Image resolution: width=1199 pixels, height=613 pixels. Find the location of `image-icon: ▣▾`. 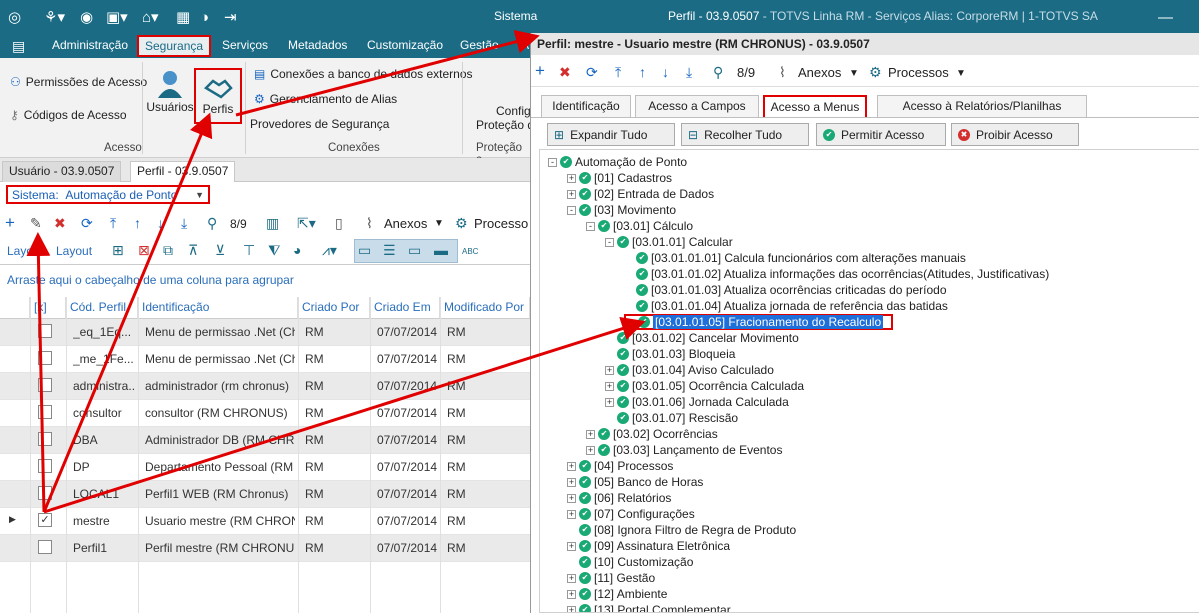

image-icon: ▣▾ is located at coordinates (117, 17).